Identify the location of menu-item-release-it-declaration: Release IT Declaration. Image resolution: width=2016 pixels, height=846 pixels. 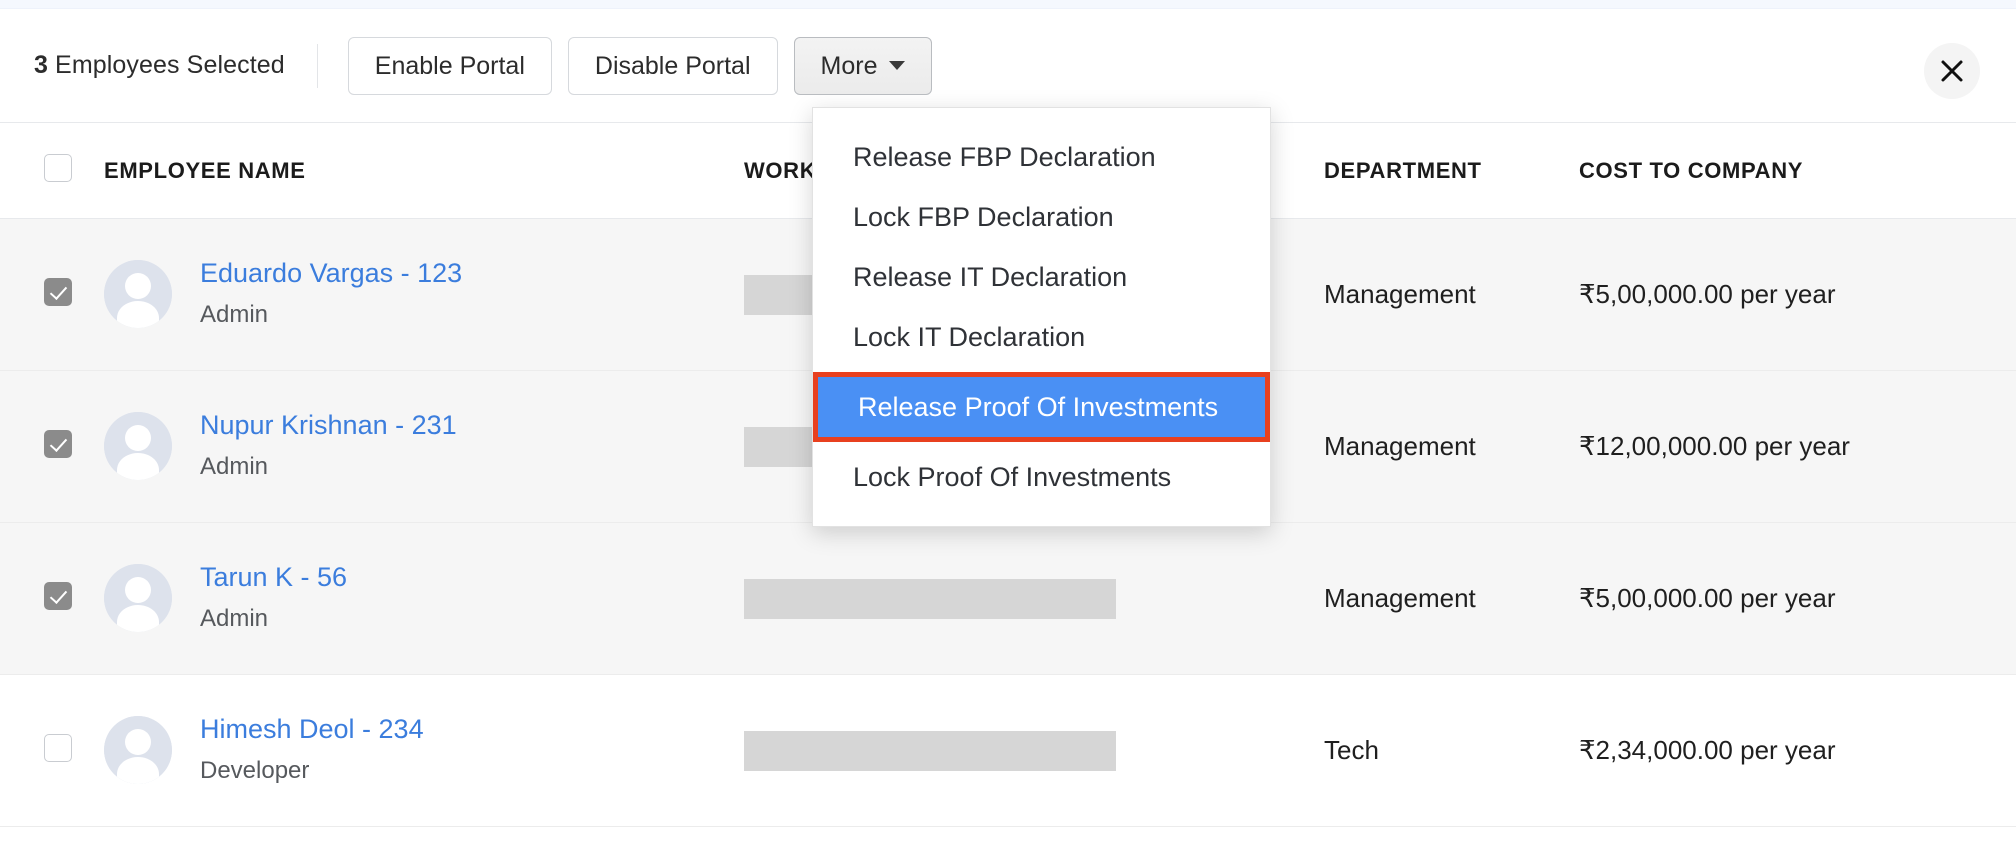
(1041, 277).